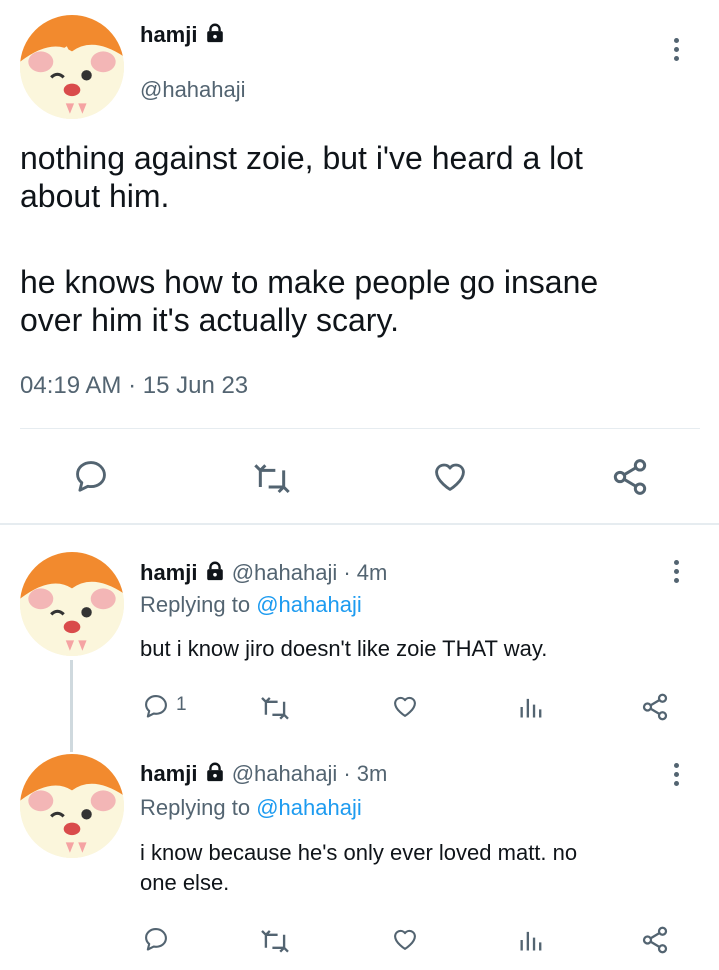 This screenshot has width=719, height=970. I want to click on divider, so click(360, 428).